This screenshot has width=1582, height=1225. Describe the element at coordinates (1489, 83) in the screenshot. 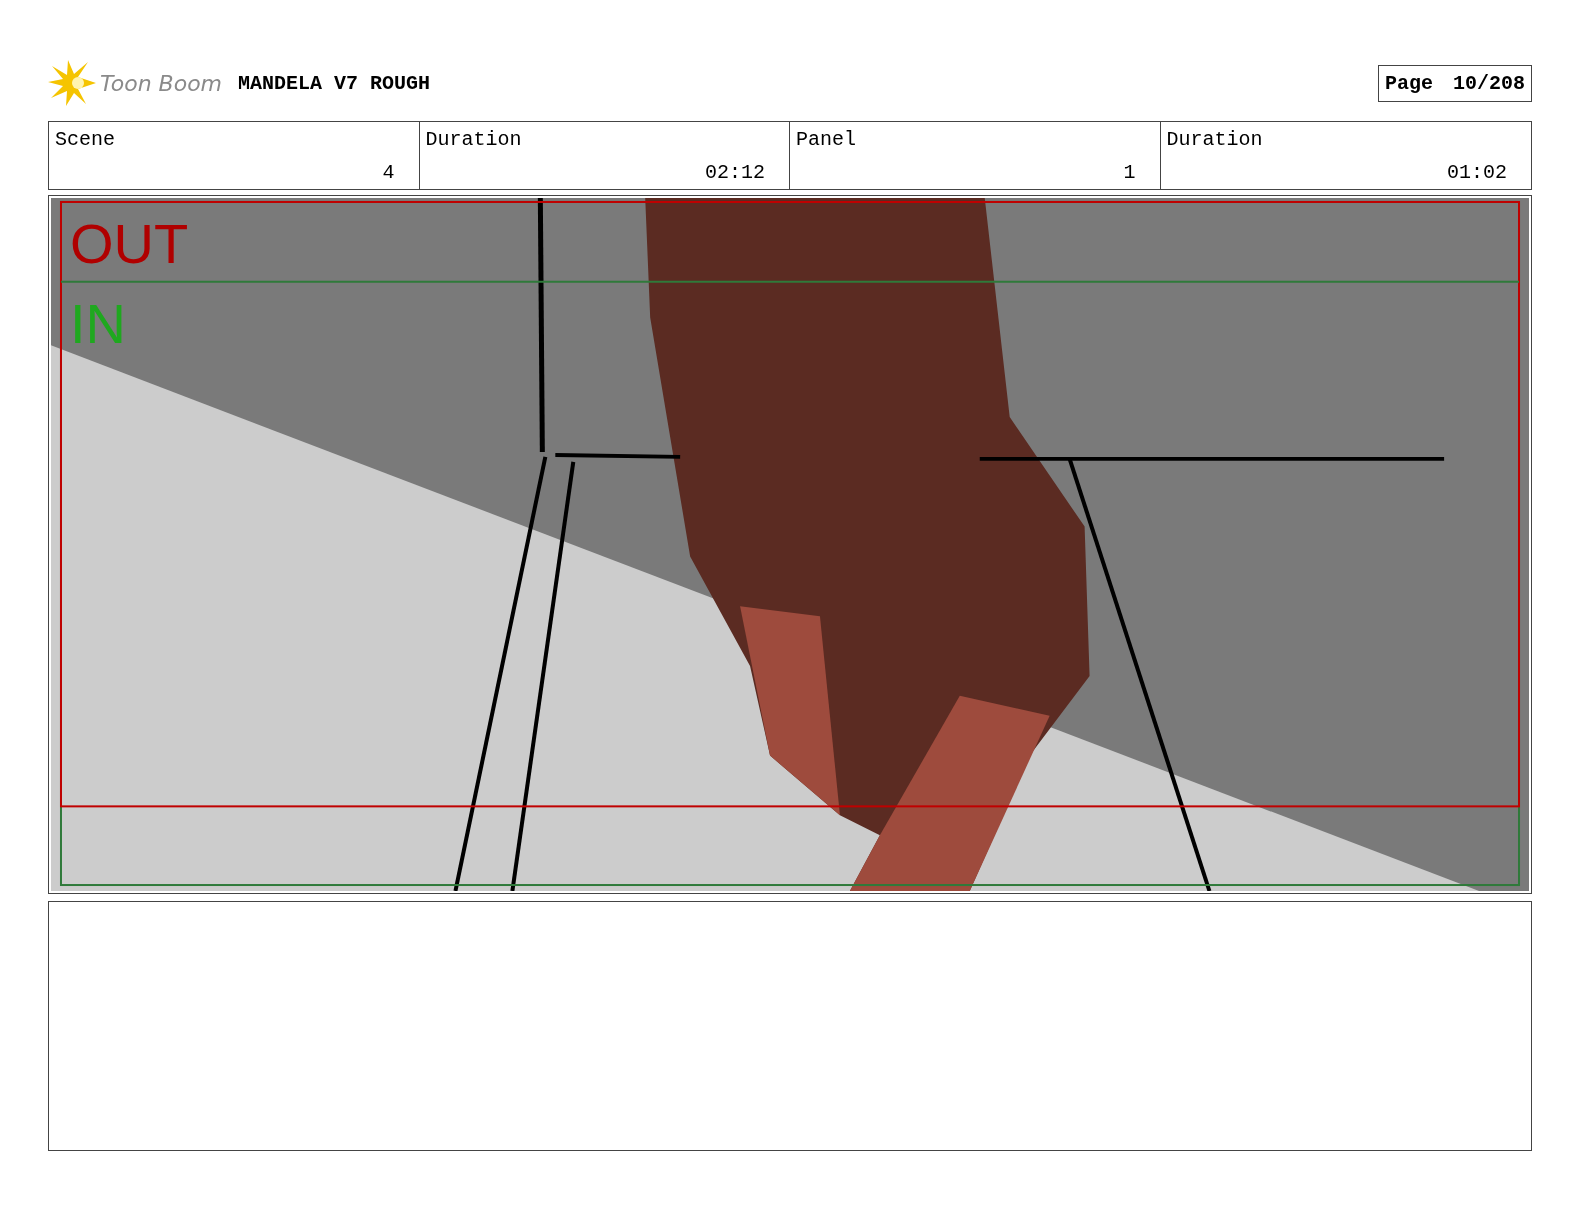

I see `page-number: 10/208` at that location.